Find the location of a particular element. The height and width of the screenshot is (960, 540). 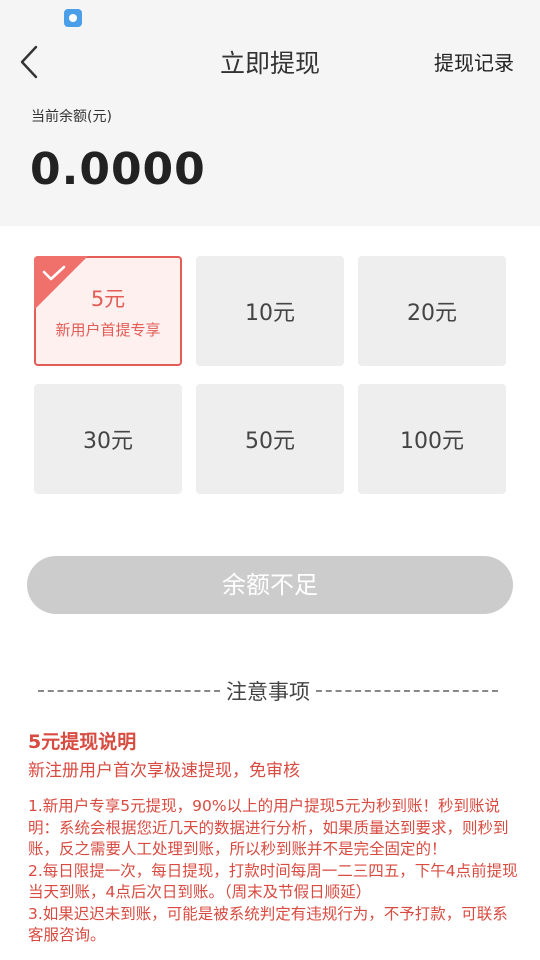

amount-option-10: 10元 is located at coordinates (270, 311).